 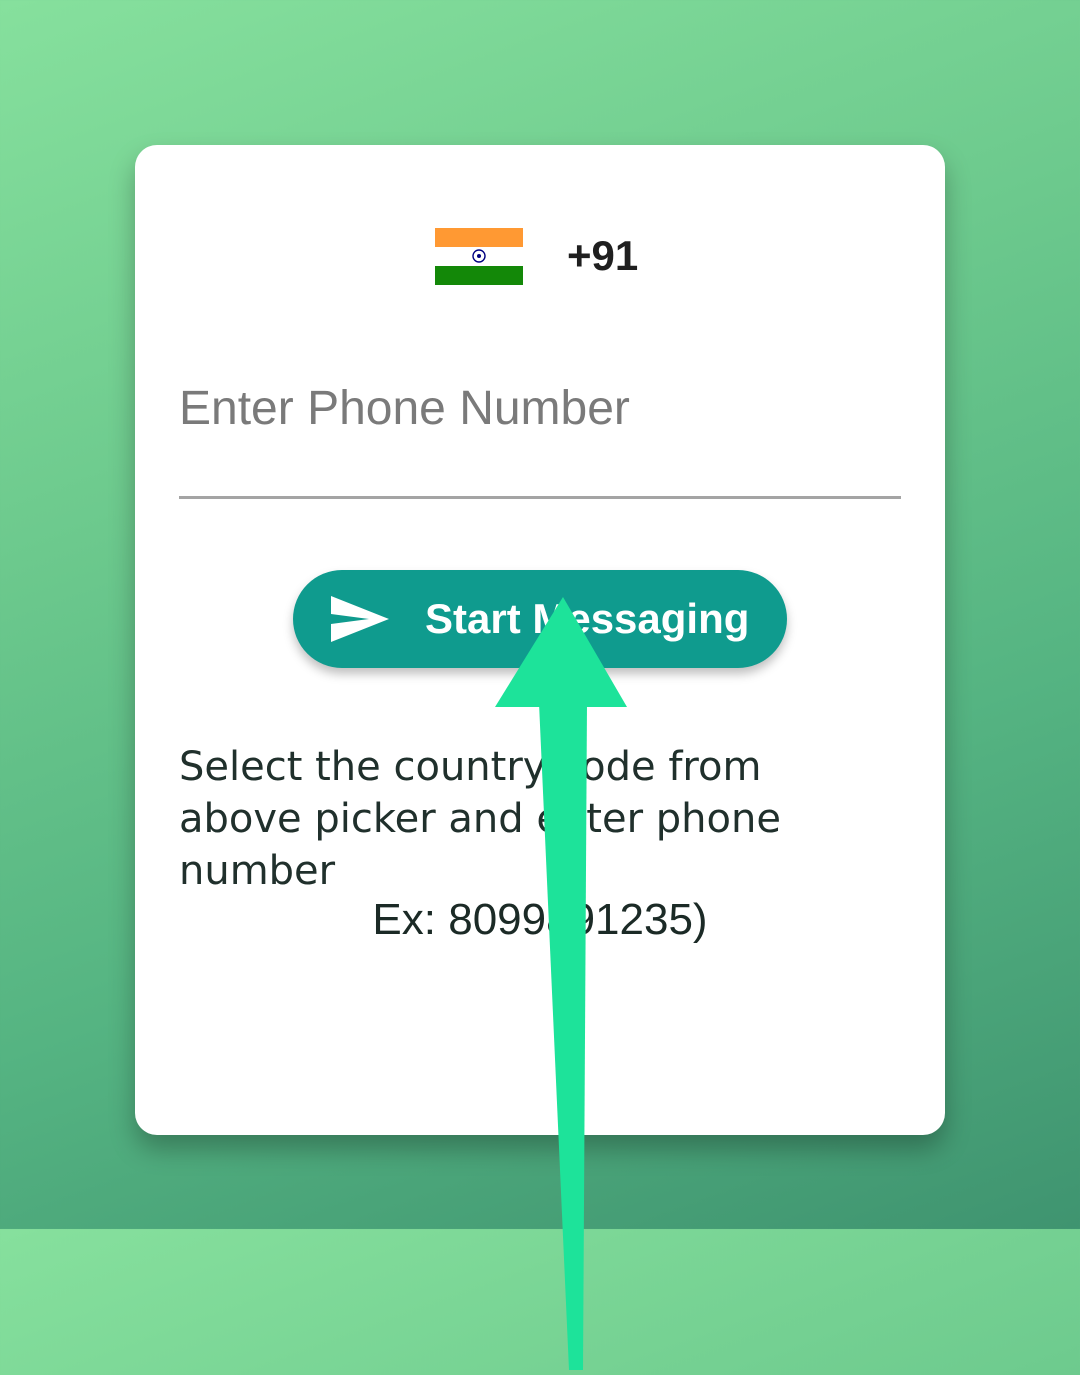 I want to click on india-flag-icon, so click(x=479, y=256).